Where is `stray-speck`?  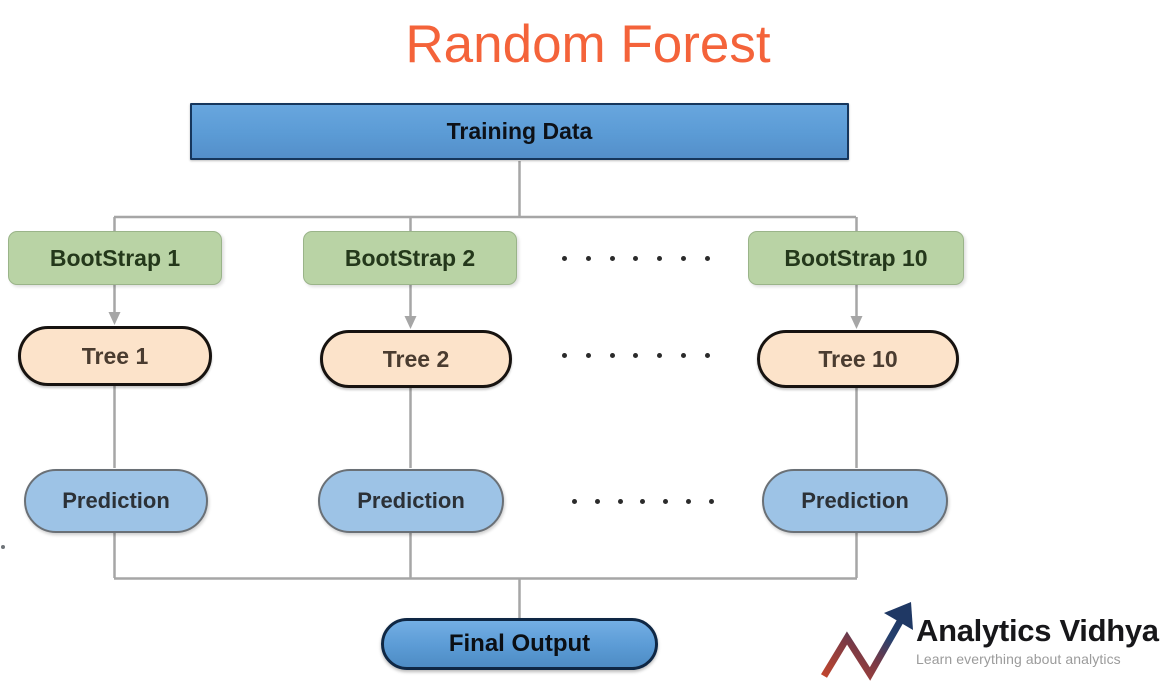
stray-speck is located at coordinates (3, 547).